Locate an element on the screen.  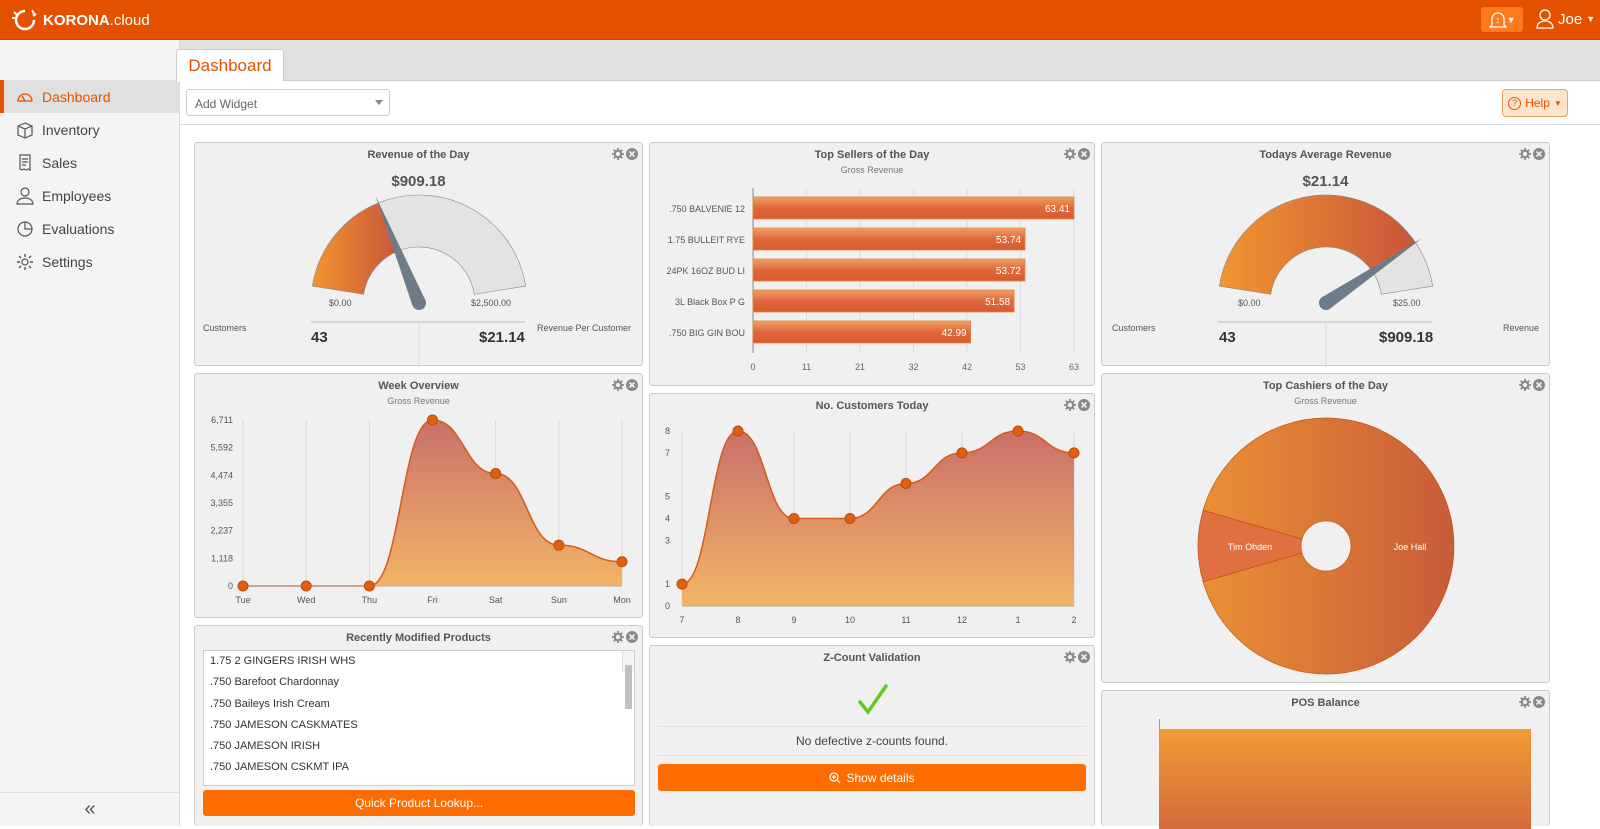
gauge-needle-hub is located at coordinates (1326, 303).